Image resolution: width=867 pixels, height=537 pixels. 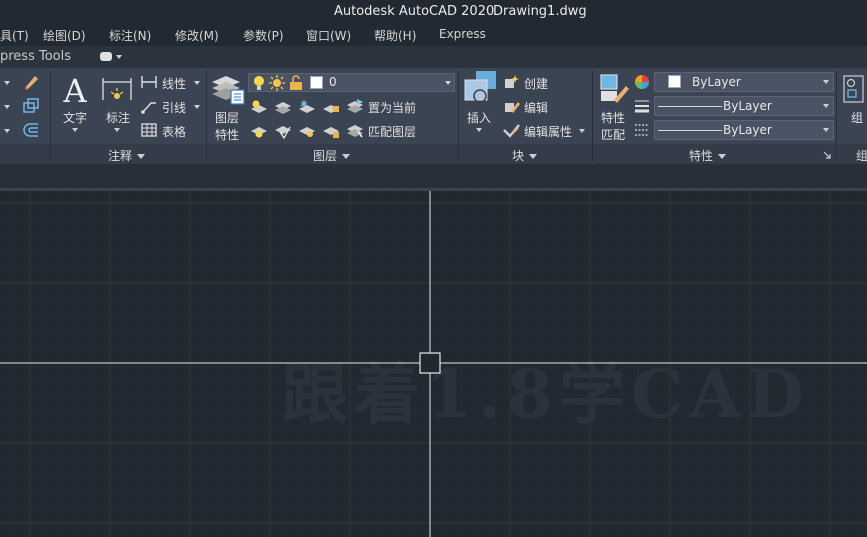 I want to click on file-tab-strip, so click(x=433, y=176).